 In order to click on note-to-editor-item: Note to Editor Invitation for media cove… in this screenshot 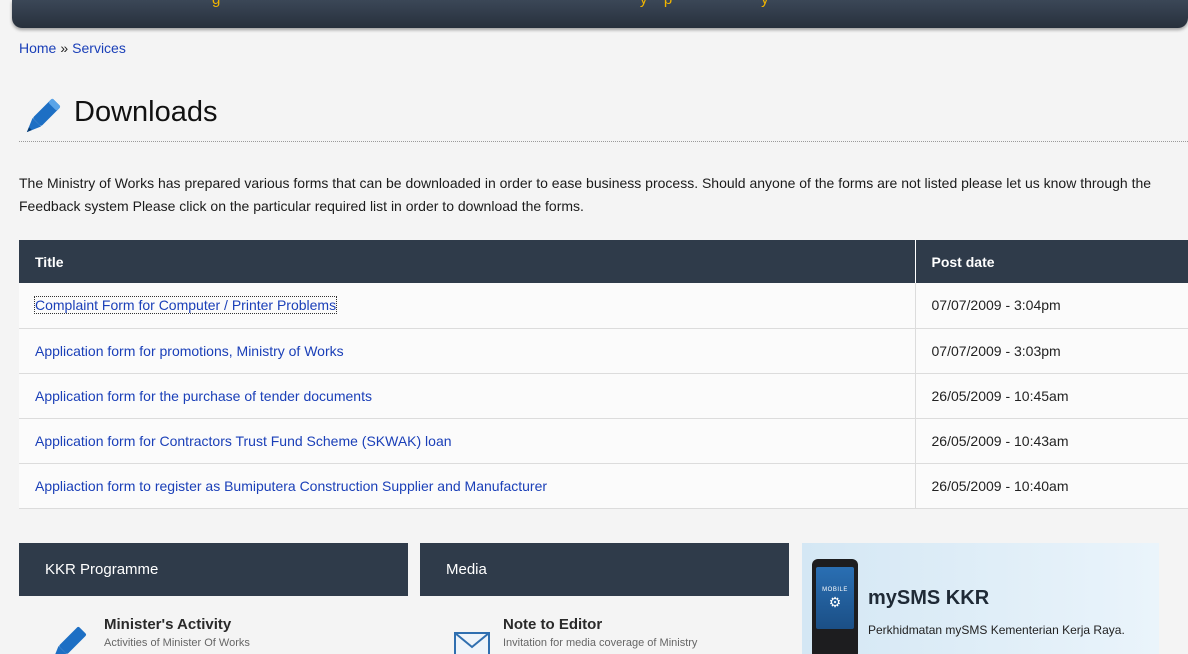, I will do `click(604, 625)`.